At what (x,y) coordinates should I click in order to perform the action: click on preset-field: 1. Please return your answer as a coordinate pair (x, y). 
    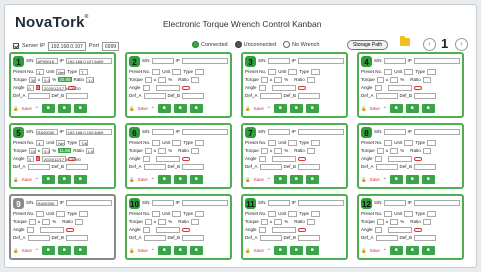
    Looking at the image, I should click on (40, 71).